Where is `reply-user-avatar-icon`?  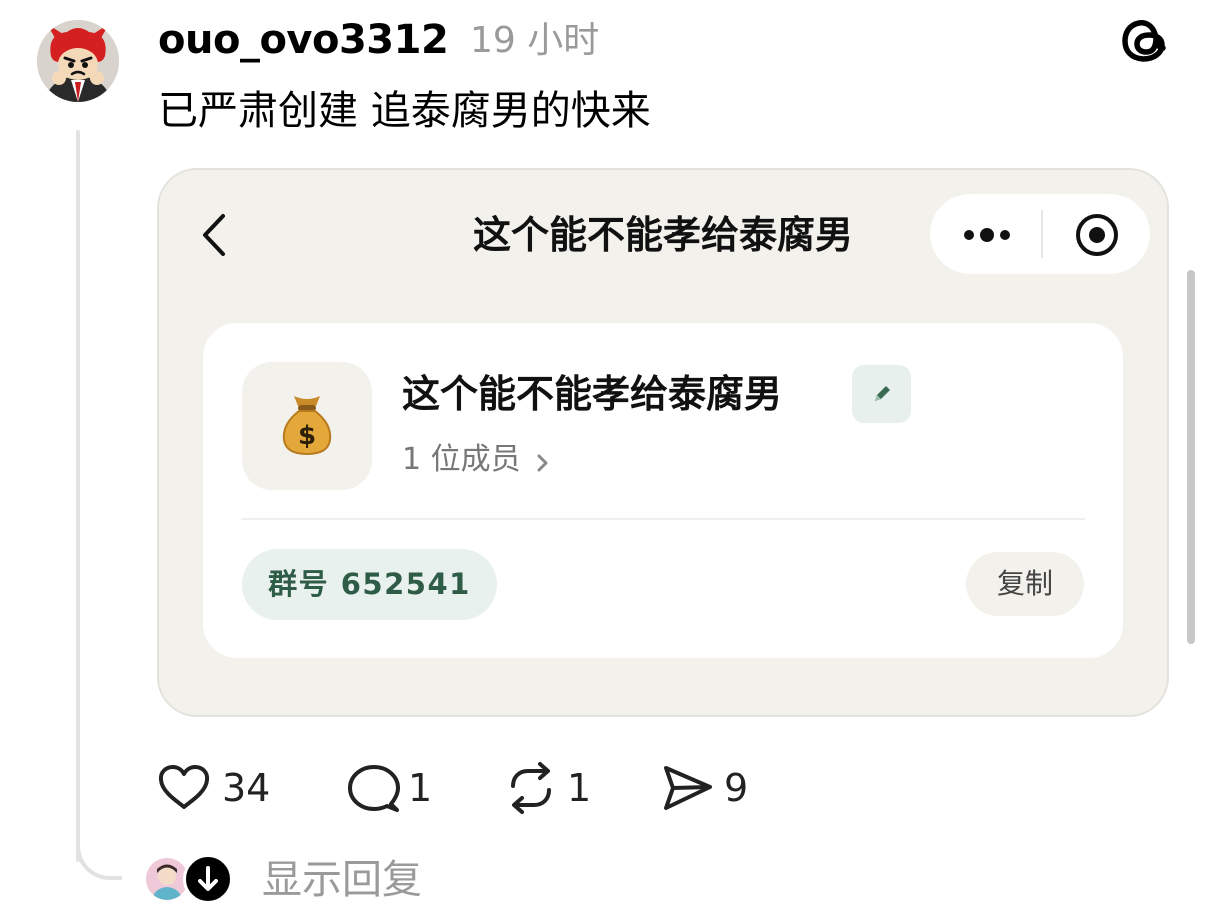 reply-user-avatar-icon is located at coordinates (167, 879).